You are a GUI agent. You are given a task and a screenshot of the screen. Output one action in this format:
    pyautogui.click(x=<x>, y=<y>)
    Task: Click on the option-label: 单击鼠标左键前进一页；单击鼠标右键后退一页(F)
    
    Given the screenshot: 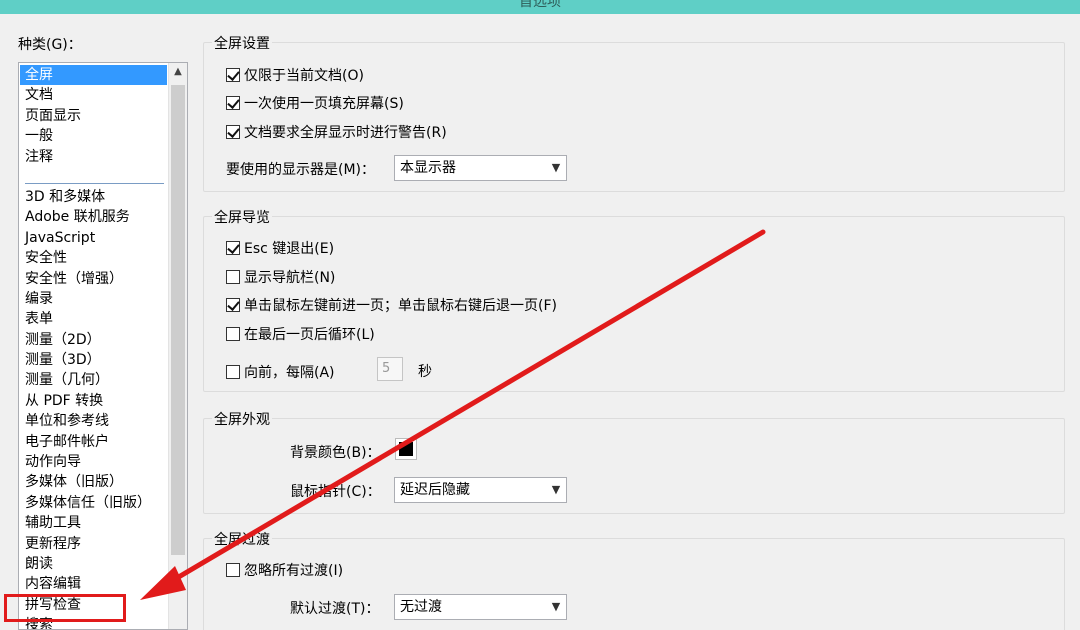 What is the action you would take?
    pyautogui.click(x=400, y=306)
    